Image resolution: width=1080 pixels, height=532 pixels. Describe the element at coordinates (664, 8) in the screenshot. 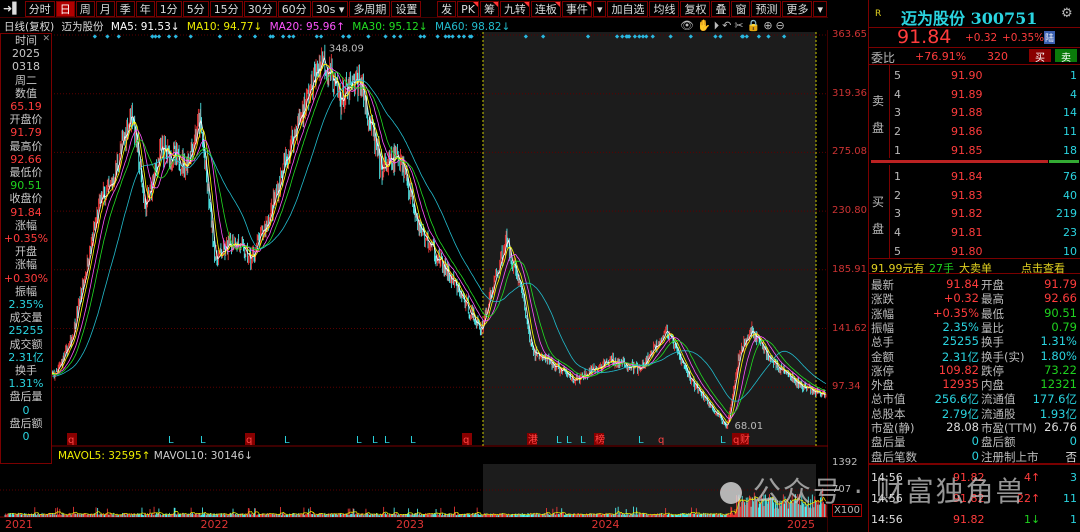

I see `toolbar-button: 均线` at that location.